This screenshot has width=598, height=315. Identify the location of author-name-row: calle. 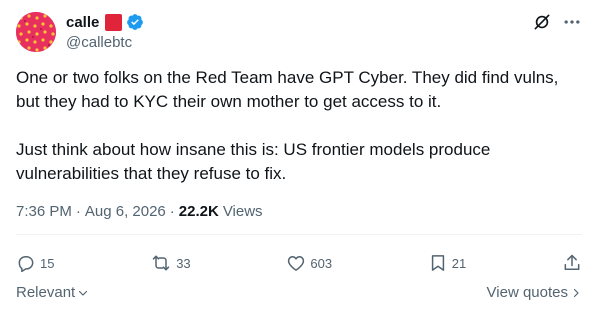
(105, 22).